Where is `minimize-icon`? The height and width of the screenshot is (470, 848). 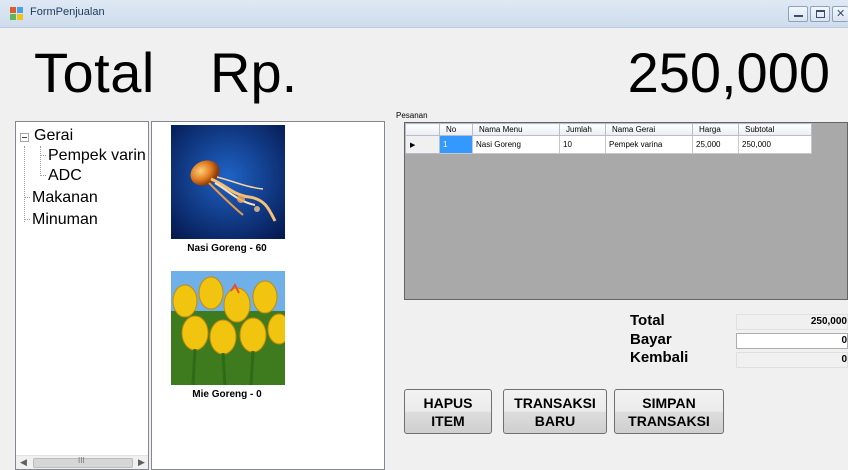
minimize-icon is located at coordinates (798, 16).